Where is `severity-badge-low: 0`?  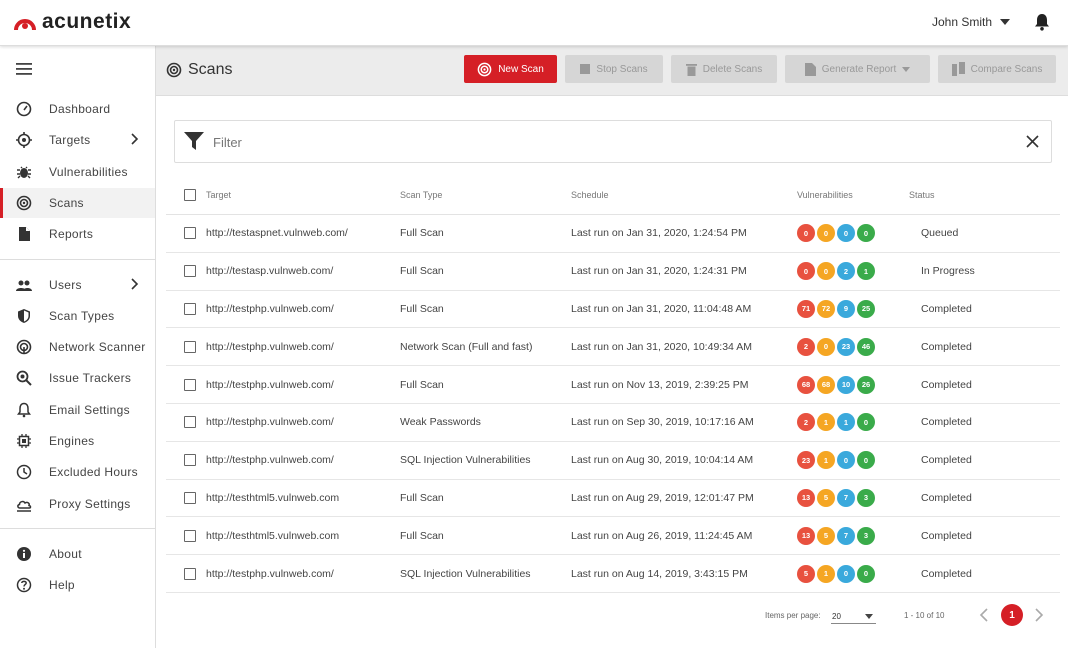 severity-badge-low: 0 is located at coordinates (846, 573).